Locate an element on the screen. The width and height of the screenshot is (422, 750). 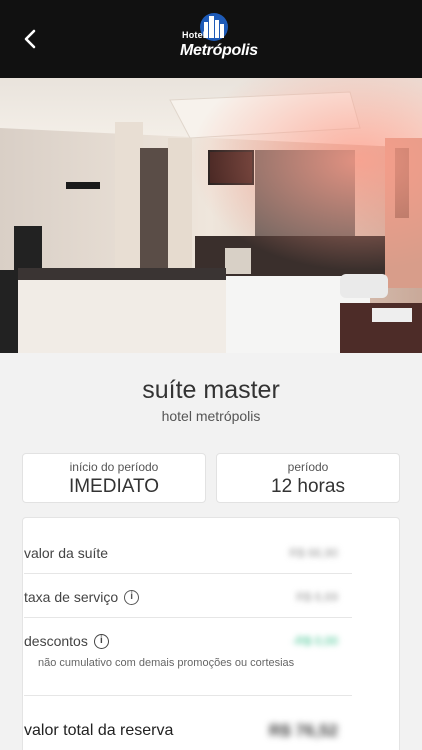
app-header: Hotel Metrópolis is located at coordinates (211, 39).